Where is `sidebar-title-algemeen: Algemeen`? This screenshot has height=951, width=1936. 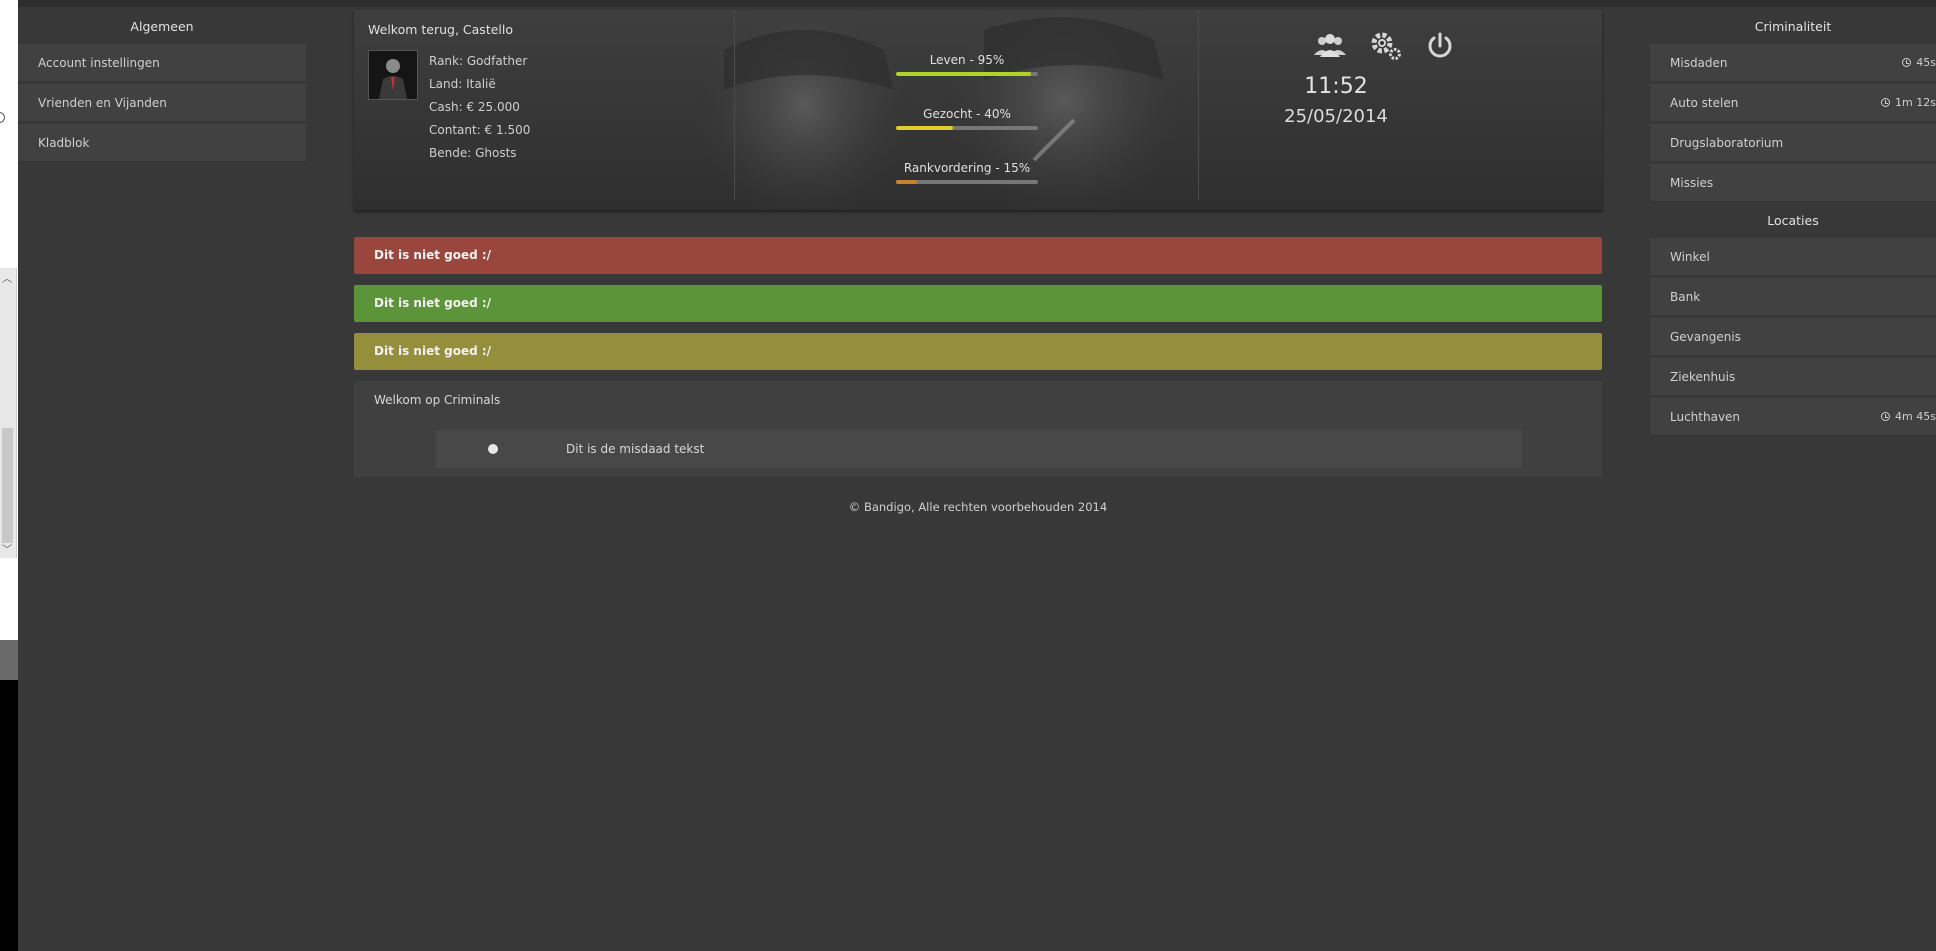 sidebar-title-algemeen: Algemeen is located at coordinates (162, 26).